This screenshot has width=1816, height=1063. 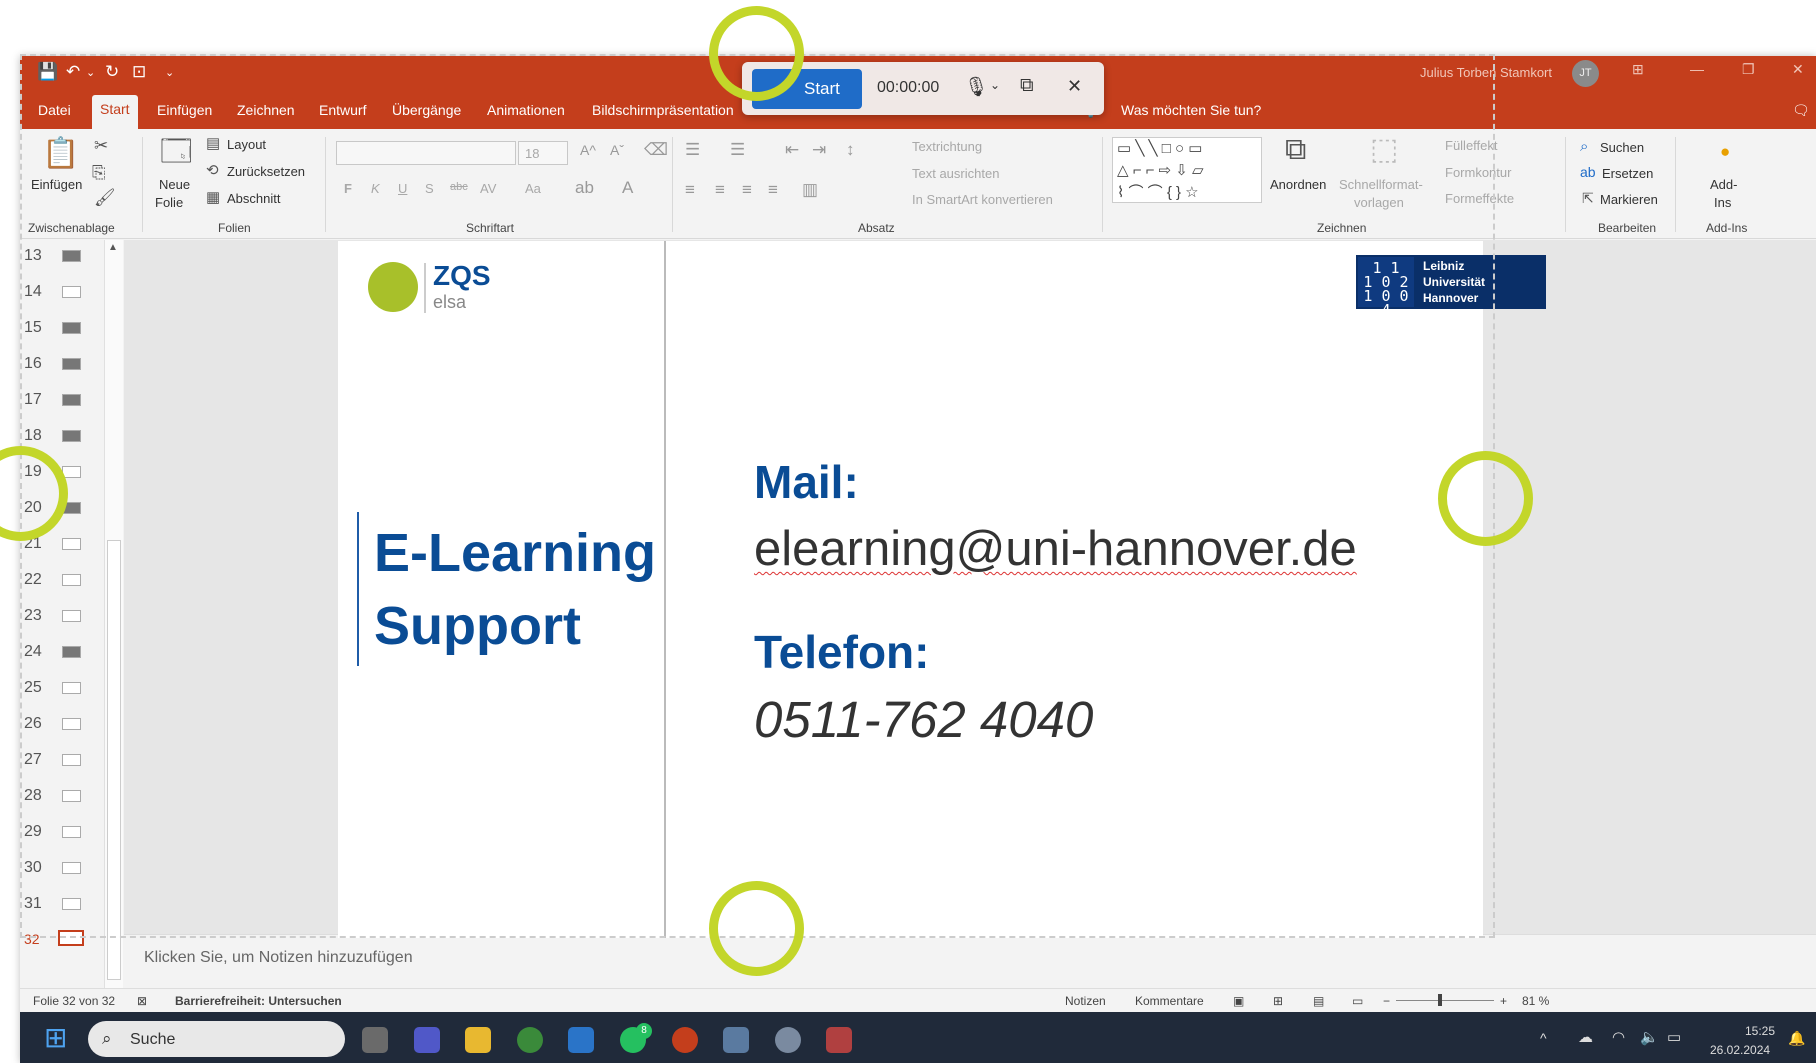 What do you see at coordinates (1543, 1038) in the screenshot?
I see `tray-overflow-icon: ^` at bounding box center [1543, 1038].